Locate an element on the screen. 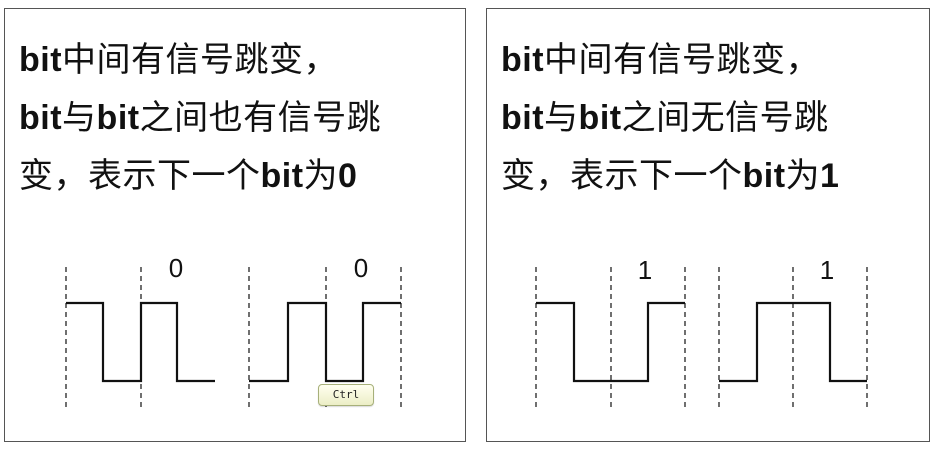  left-waveform-diagram: 0 0 is located at coordinates (233, 332).